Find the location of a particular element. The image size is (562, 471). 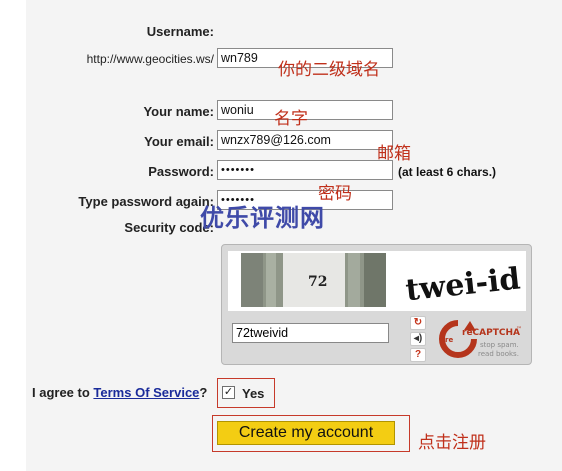

agreement-prefix: I agree to is located at coordinates (61, 392).